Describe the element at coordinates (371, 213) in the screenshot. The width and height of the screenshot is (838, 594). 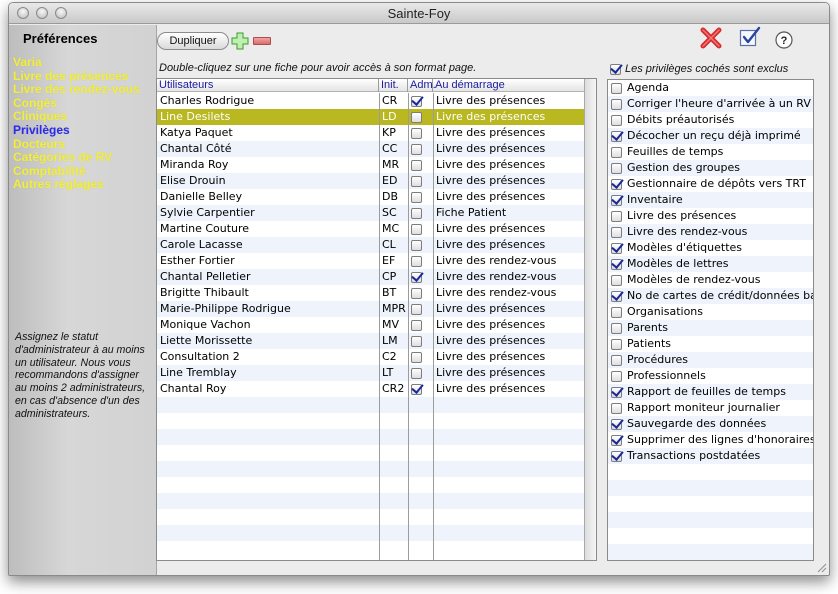
I see `table-row: Sylvie Carpentier SC Fiche Patient` at that location.